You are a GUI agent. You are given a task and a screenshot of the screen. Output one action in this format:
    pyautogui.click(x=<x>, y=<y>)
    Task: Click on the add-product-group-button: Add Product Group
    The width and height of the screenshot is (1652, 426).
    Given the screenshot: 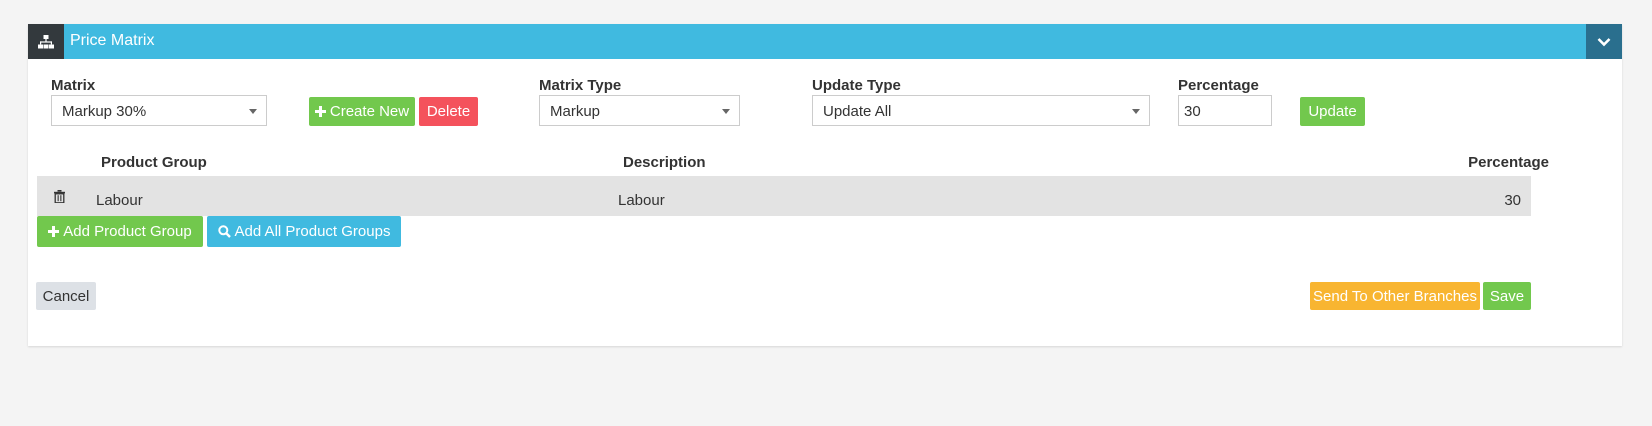 What is the action you would take?
    pyautogui.click(x=120, y=231)
    